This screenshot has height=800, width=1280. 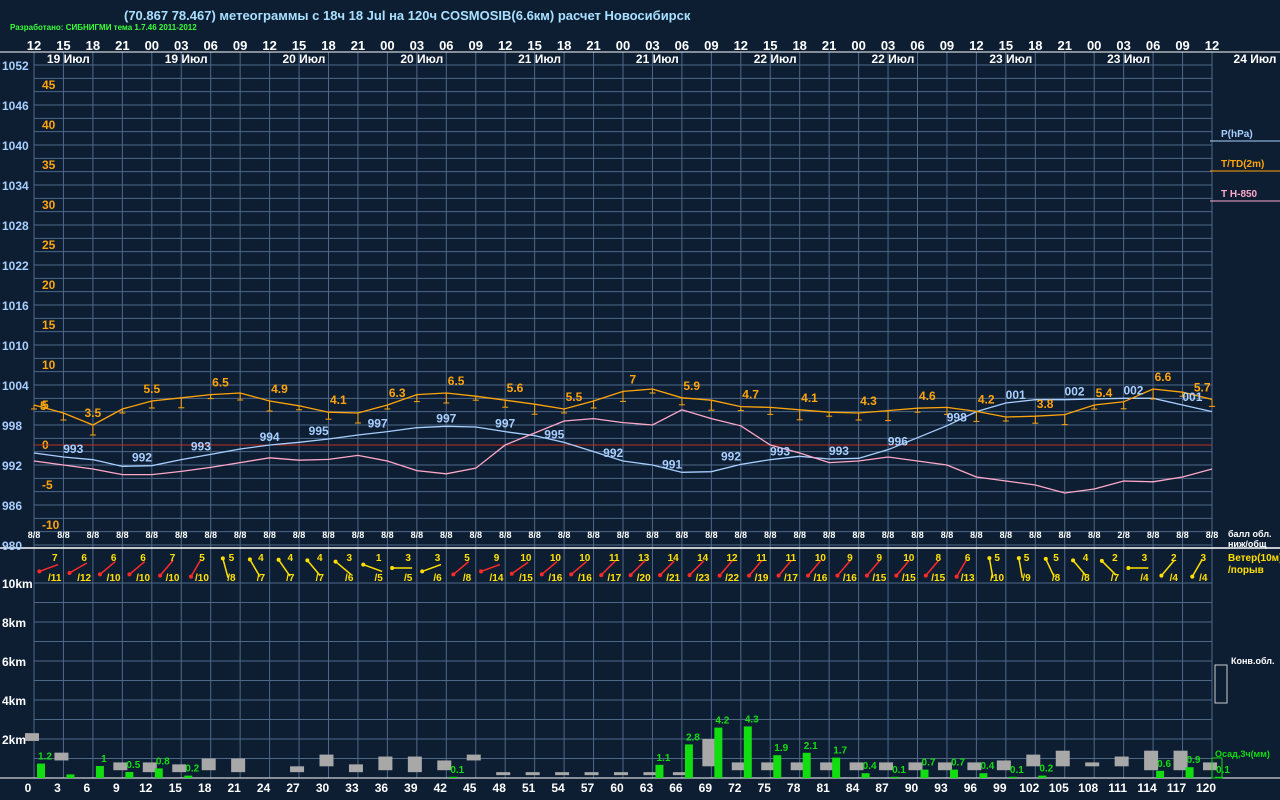 What do you see at coordinates (411, 788) in the screenshot?
I see `bottom-hour-label: 39` at bounding box center [411, 788].